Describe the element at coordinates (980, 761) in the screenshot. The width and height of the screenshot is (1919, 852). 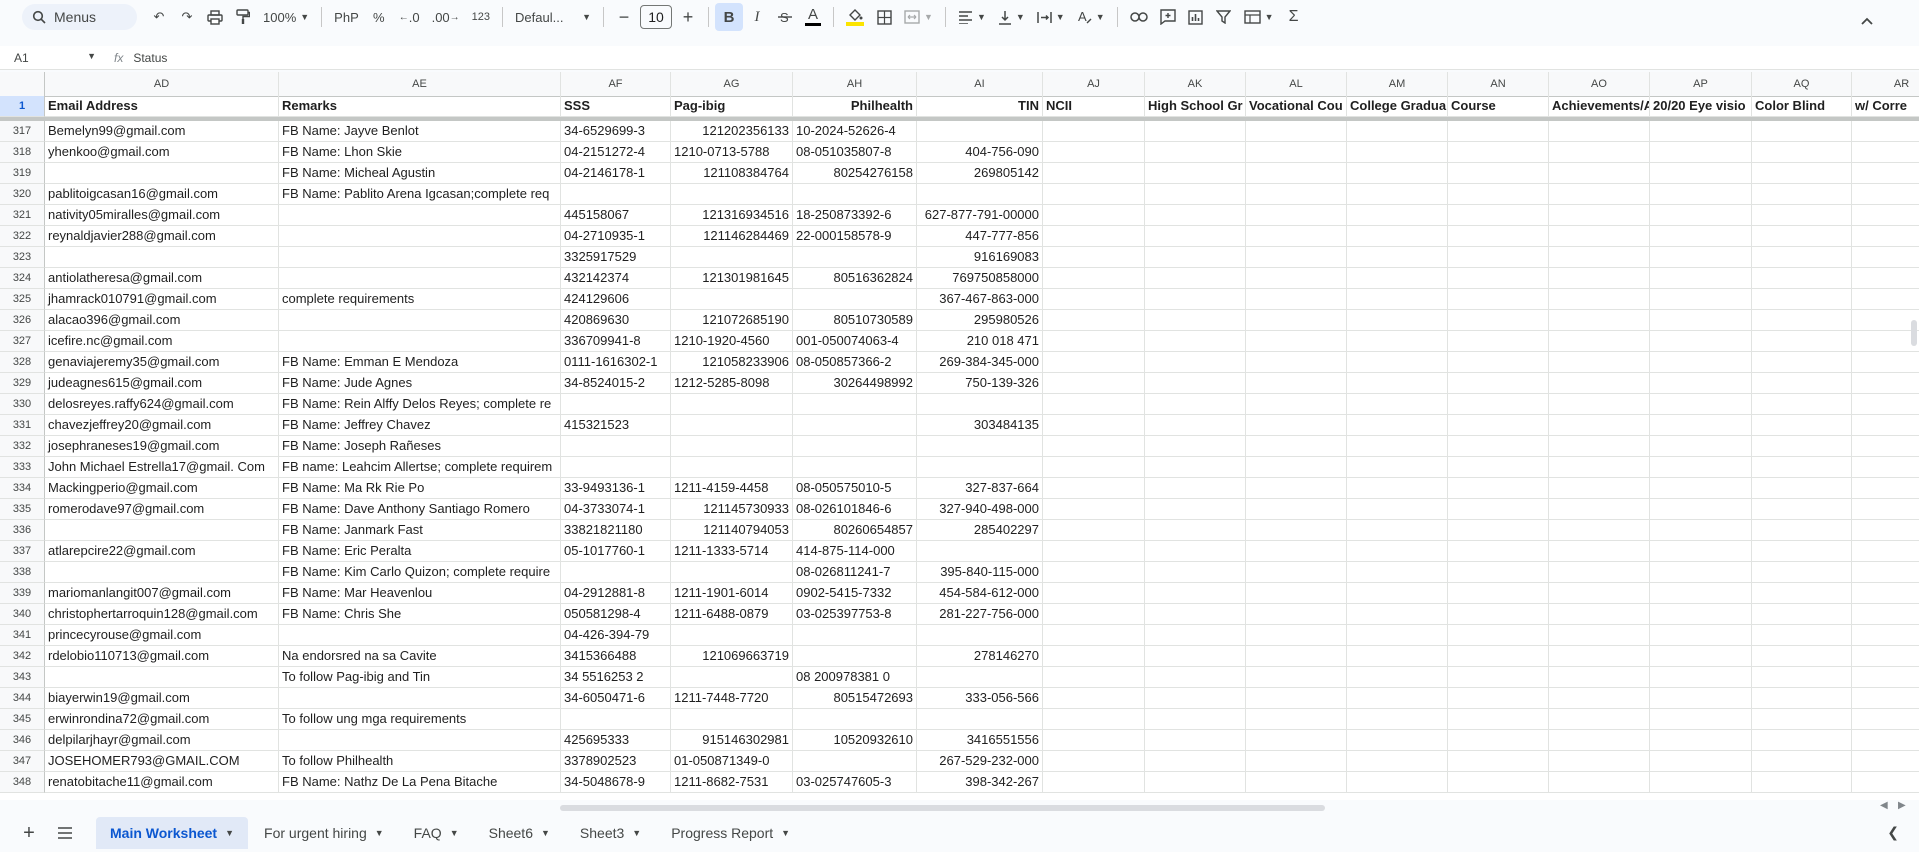
I see `cell-ai: 267-529-232-000` at that location.